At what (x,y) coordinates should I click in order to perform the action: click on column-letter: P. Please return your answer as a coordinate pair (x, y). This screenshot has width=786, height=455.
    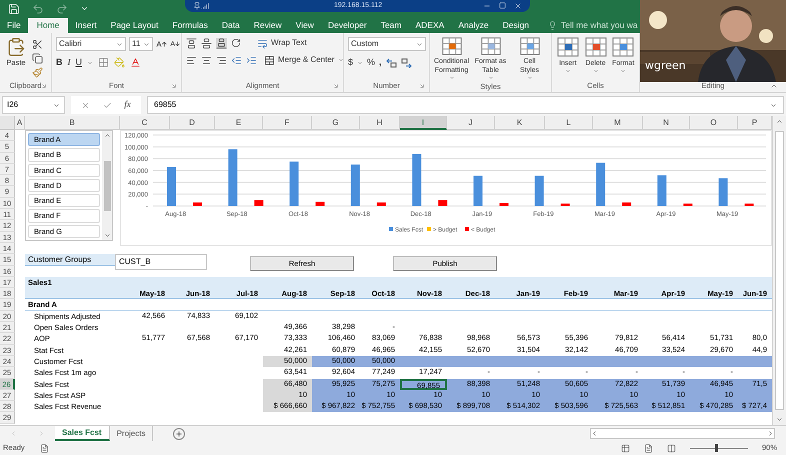
    Looking at the image, I should click on (755, 123).